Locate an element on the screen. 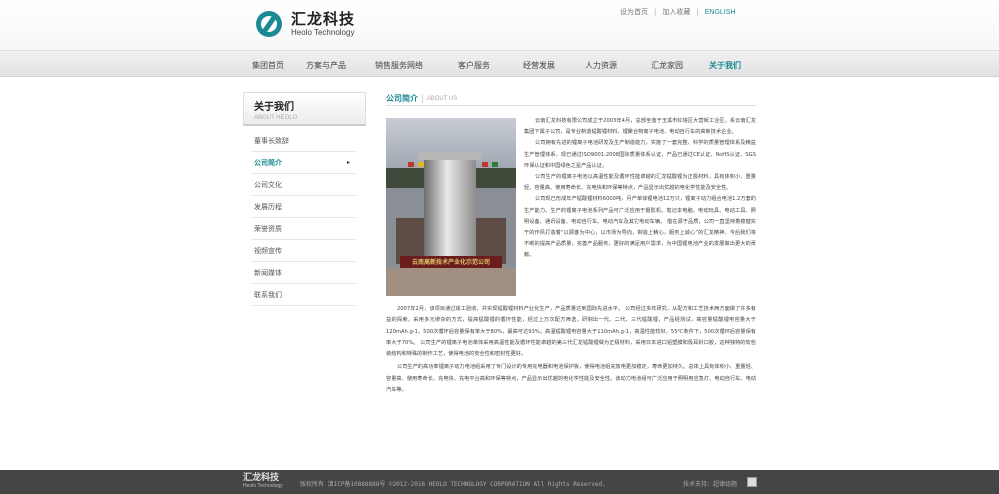  company-photo: 云南高新技术产业化示范公司 is located at coordinates (451, 207).